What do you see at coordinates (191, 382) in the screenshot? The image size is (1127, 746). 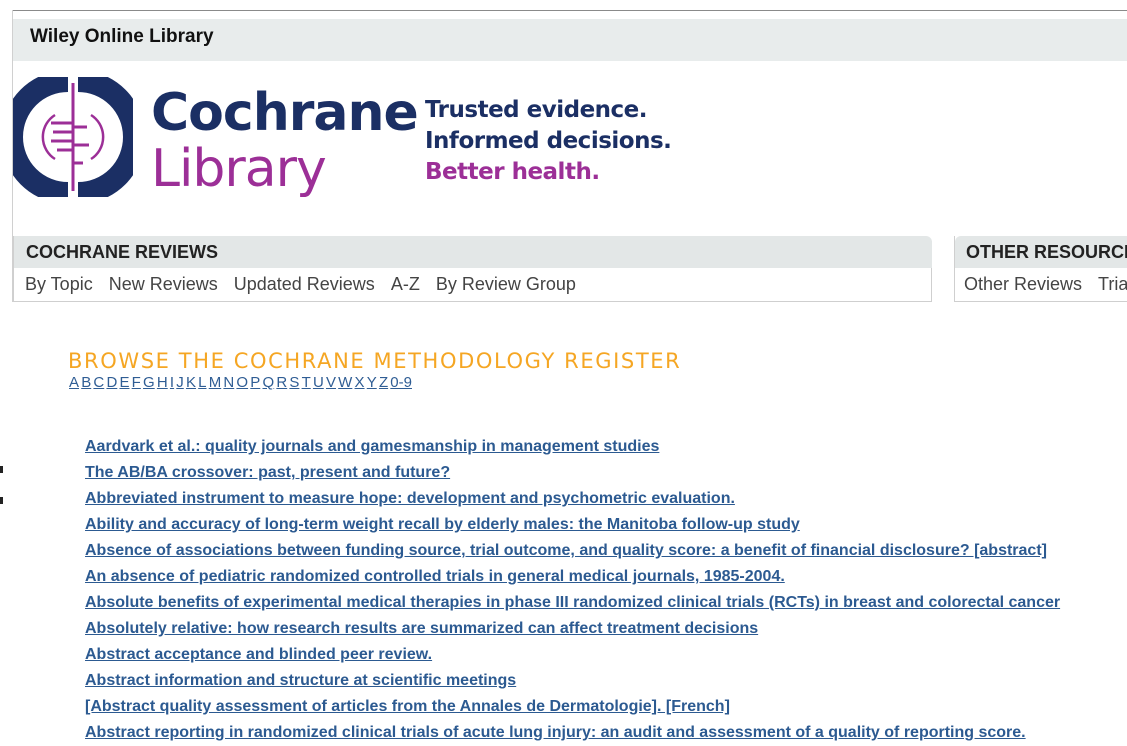 I see `alphabet-link-k: K` at bounding box center [191, 382].